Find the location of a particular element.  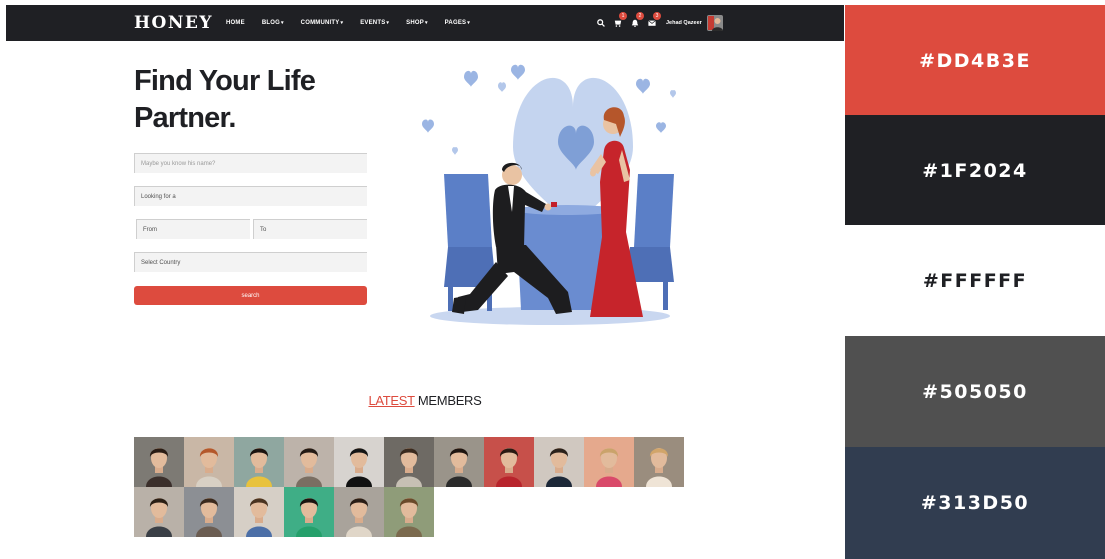

bell-badge: 2 is located at coordinates (640, 16).